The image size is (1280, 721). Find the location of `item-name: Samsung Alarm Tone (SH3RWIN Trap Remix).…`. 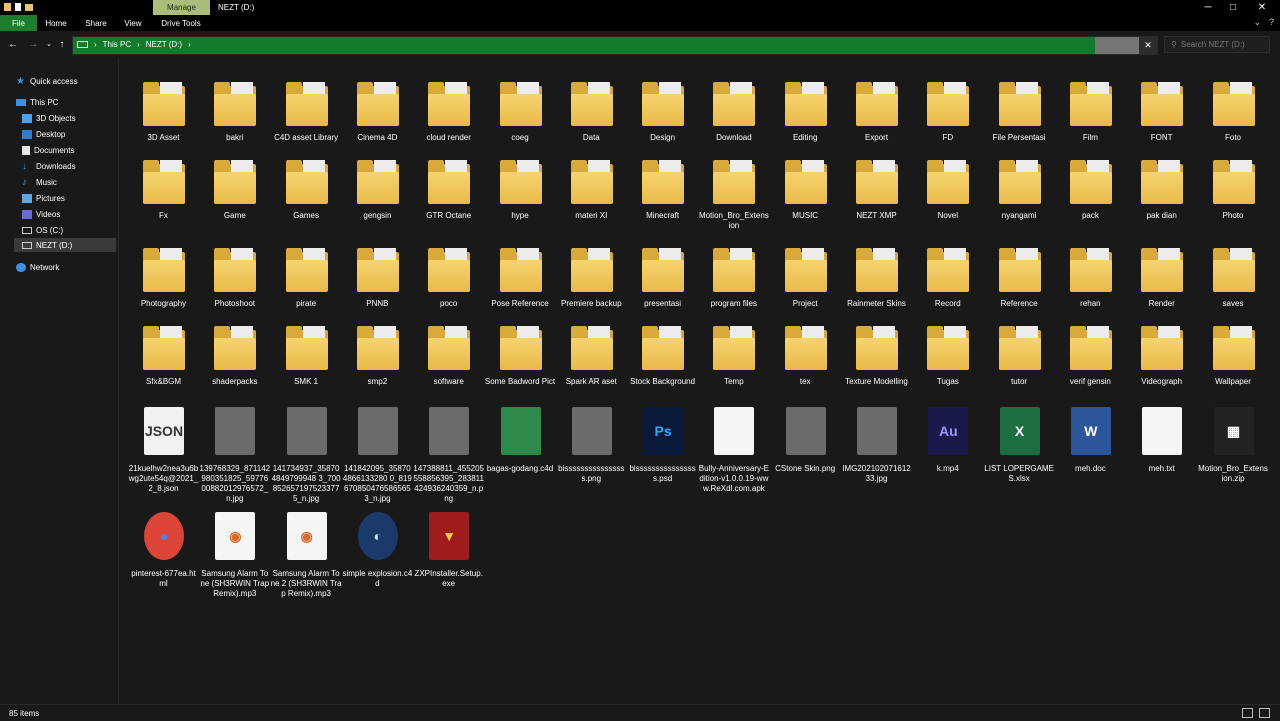

item-name: Samsung Alarm Tone (SH3RWIN Trap Remix).… is located at coordinates (235, 583).